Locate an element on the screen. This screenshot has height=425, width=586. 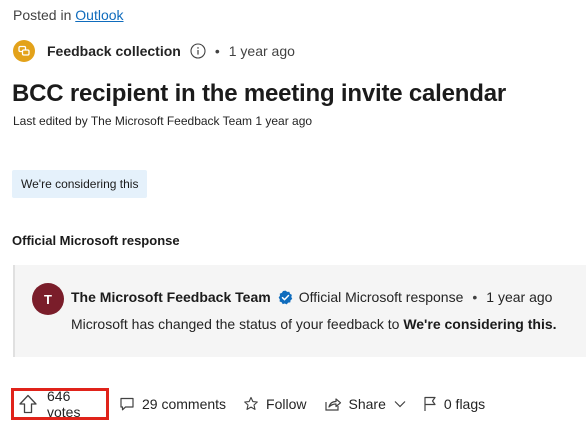
response-body-status: We're considering this. is located at coordinates (480, 324).